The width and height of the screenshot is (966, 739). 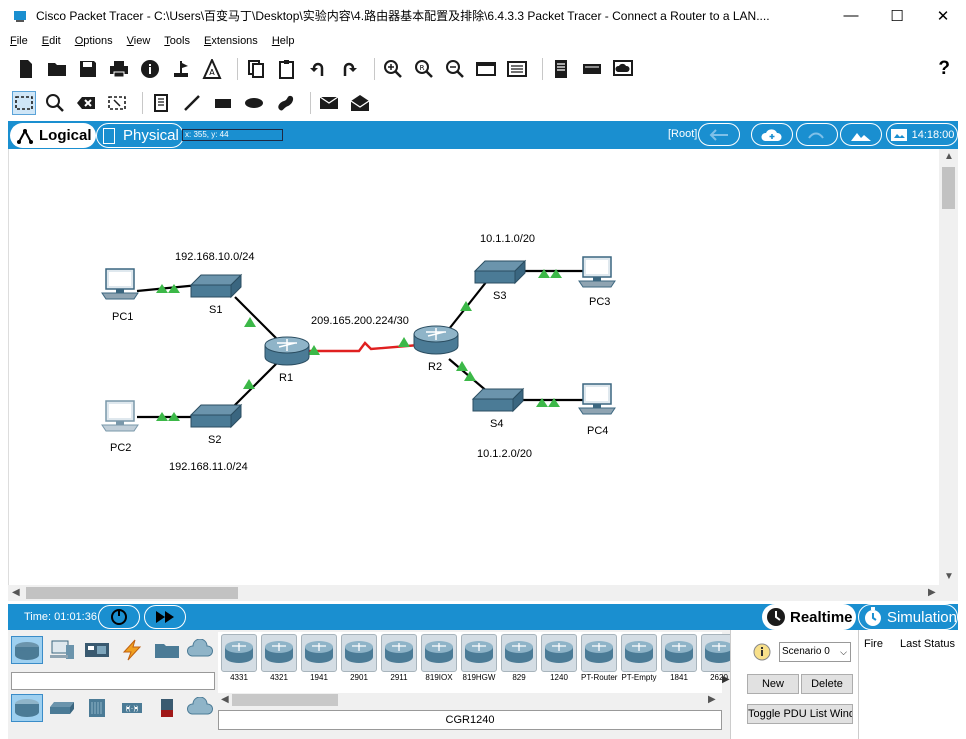 I want to click on activity-wizard-button: A, so click(x=212, y=69).